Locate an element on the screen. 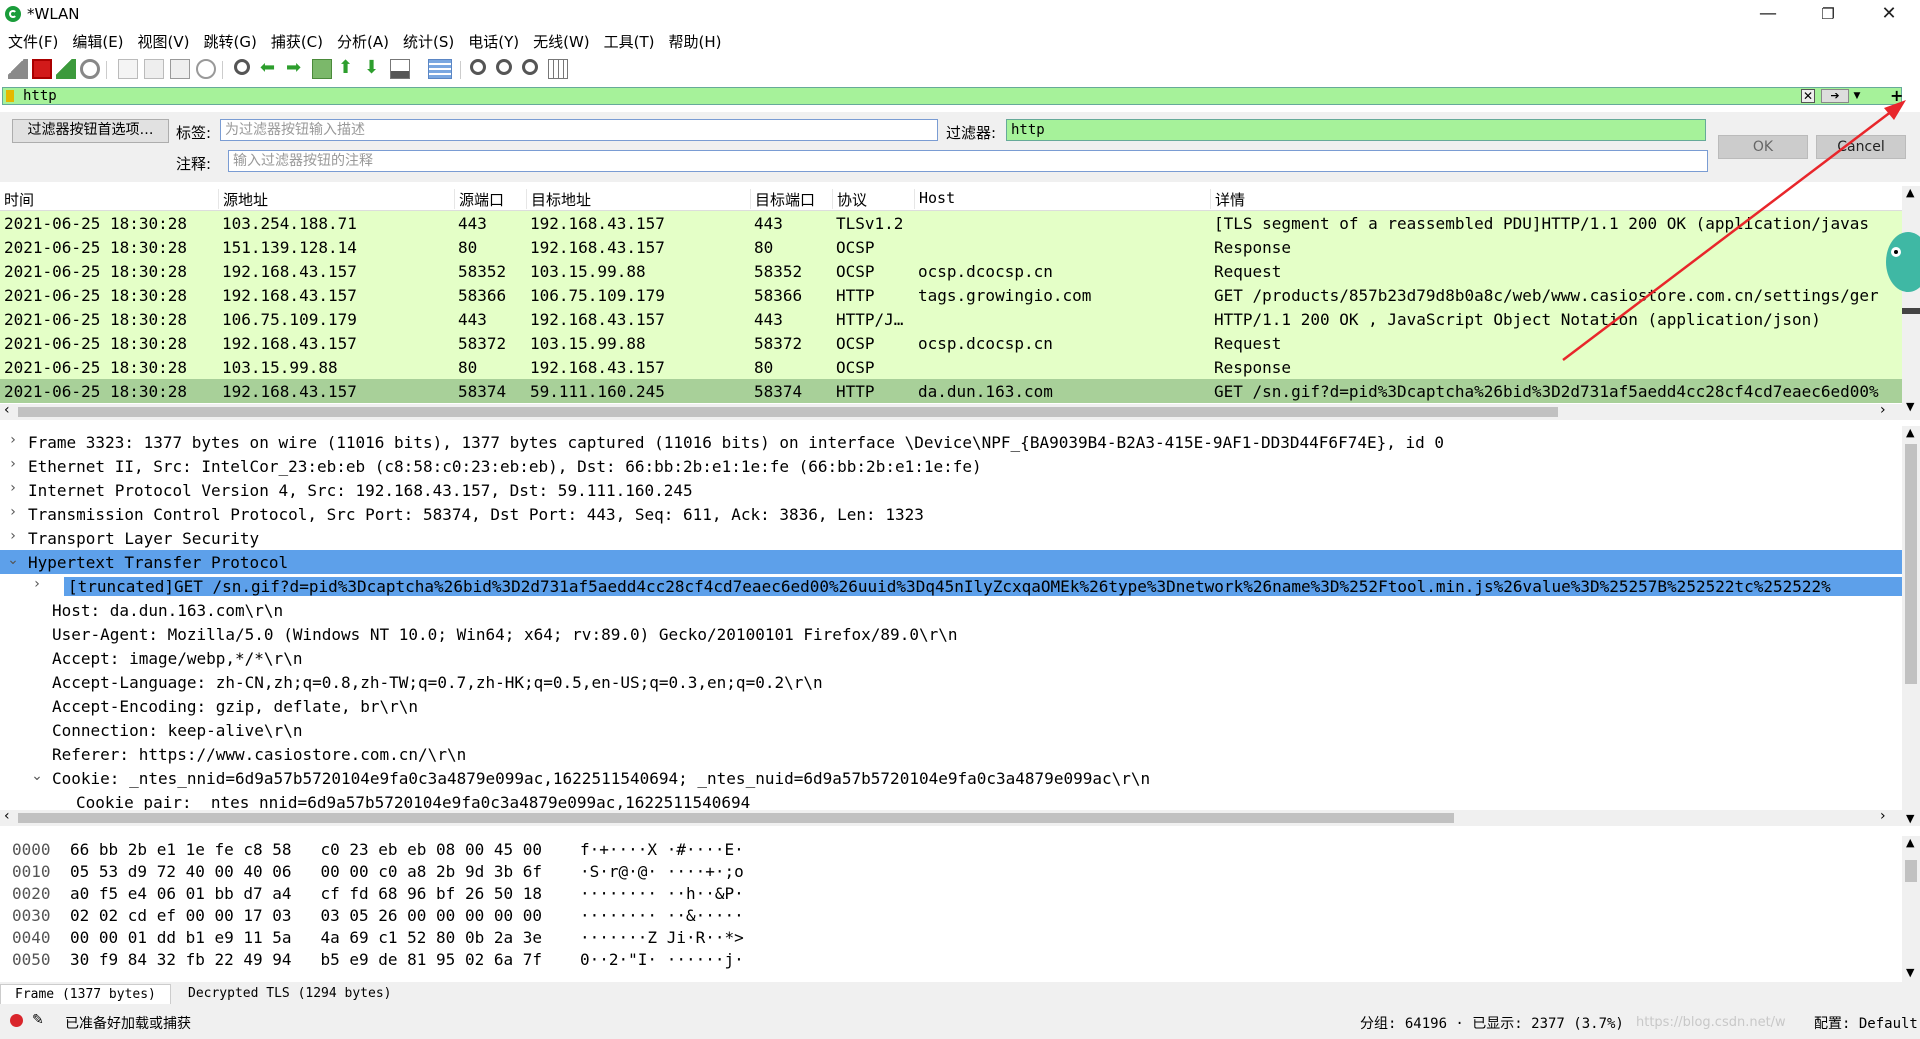 Image resolution: width=1920 pixels, height=1039 pixels. maximize-button: ❐ is located at coordinates (1828, 14).